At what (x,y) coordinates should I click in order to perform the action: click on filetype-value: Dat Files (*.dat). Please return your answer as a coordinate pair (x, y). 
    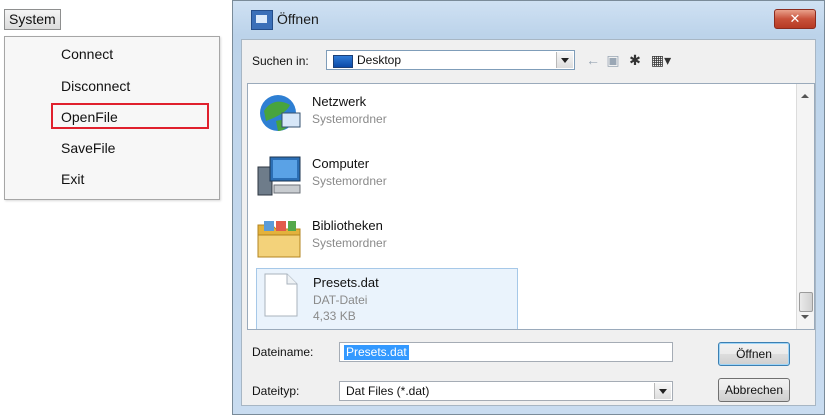
    Looking at the image, I should click on (388, 391).